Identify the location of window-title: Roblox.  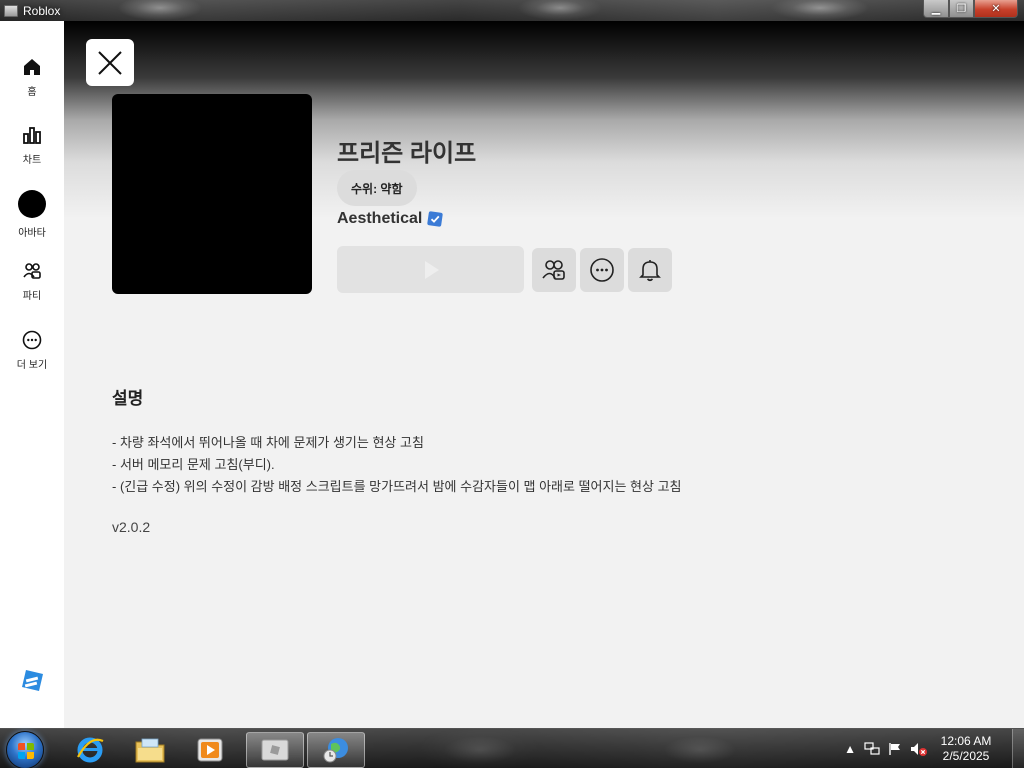
(42, 10).